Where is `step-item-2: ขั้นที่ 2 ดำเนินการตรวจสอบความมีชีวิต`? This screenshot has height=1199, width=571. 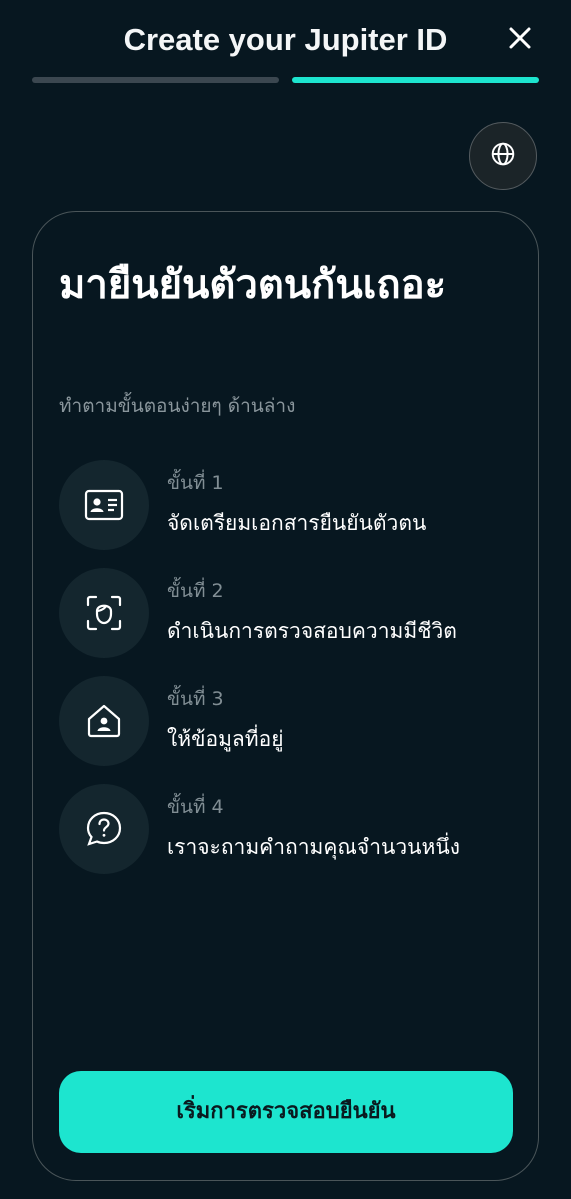 step-item-2: ขั้นที่ 2 ดำเนินการตรวจสอบความมีชีวิต is located at coordinates (289, 613).